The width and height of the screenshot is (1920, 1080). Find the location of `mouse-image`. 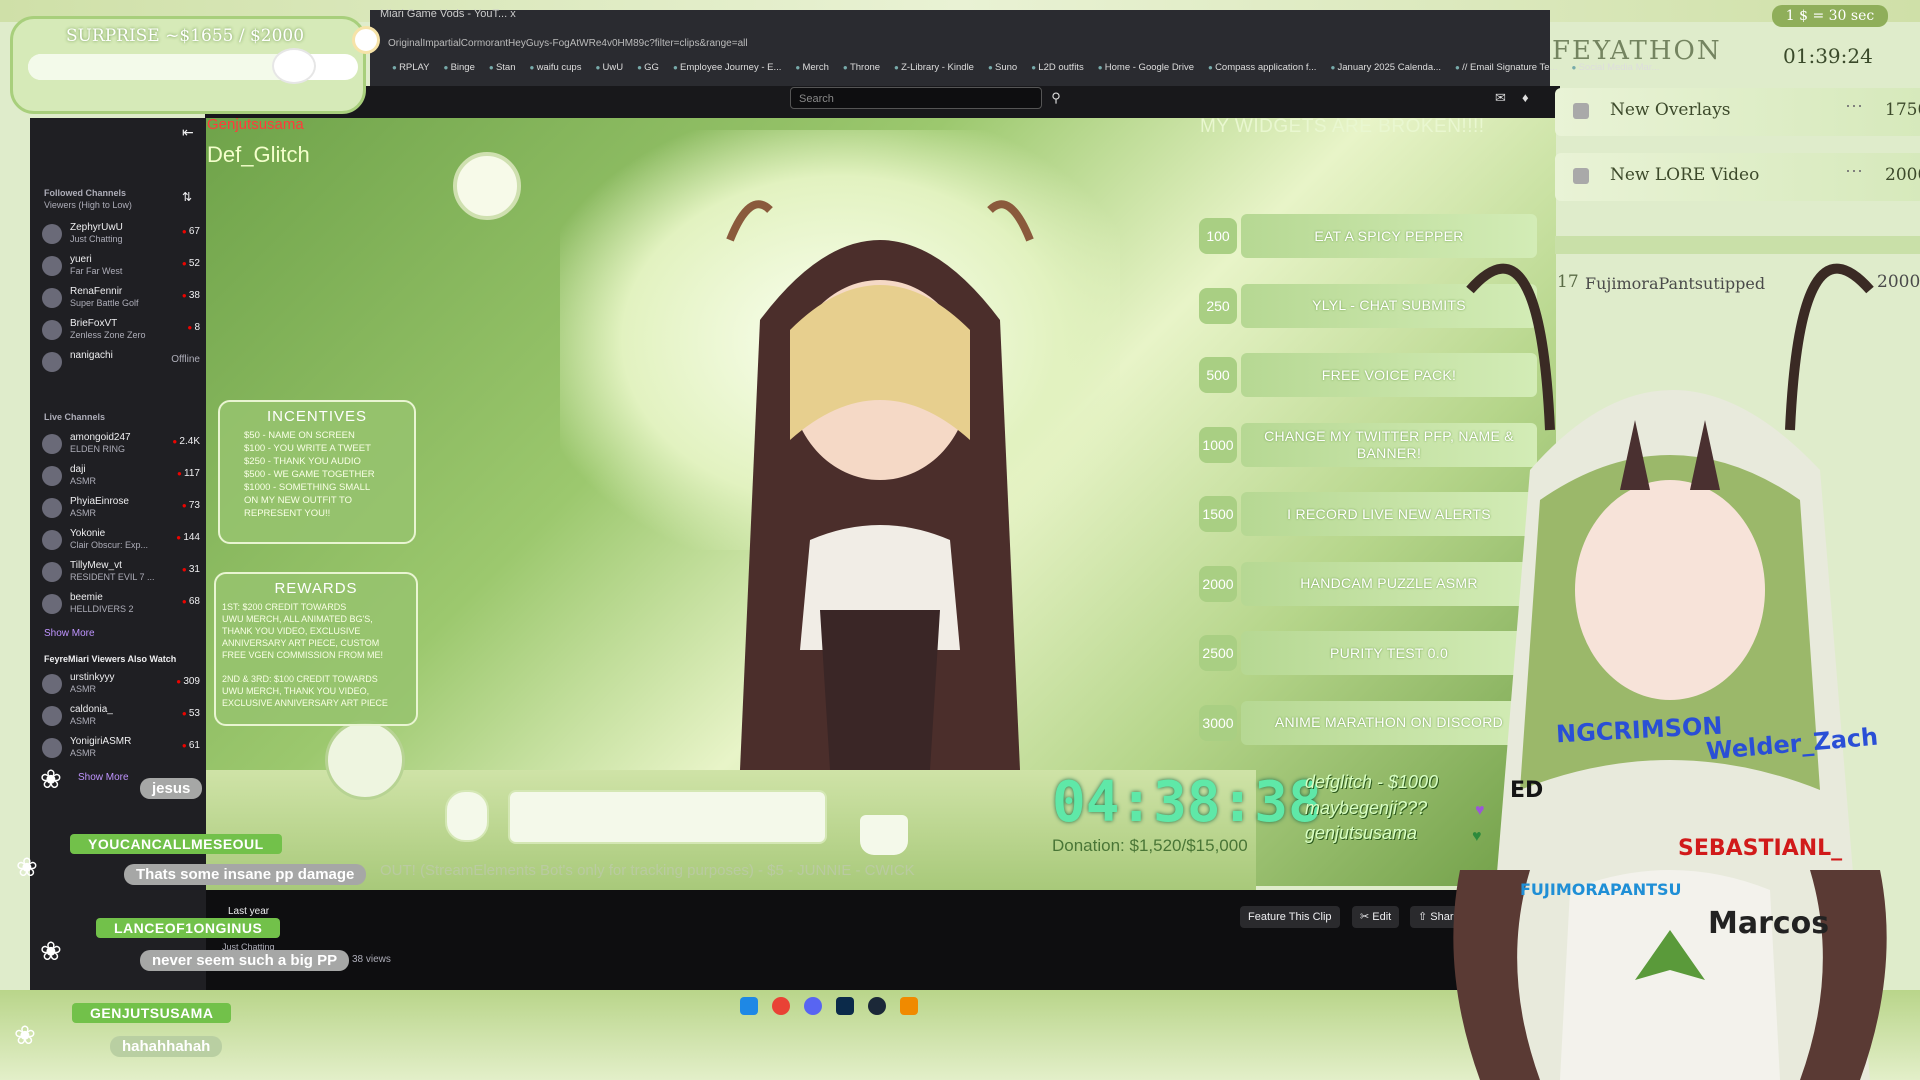

mouse-image is located at coordinates (467, 816).